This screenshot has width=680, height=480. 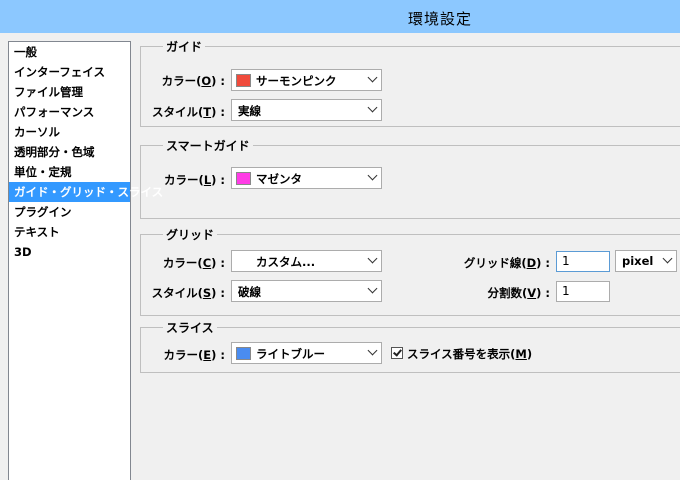 I want to click on grid-section-title: グリッド, so click(x=190, y=234).